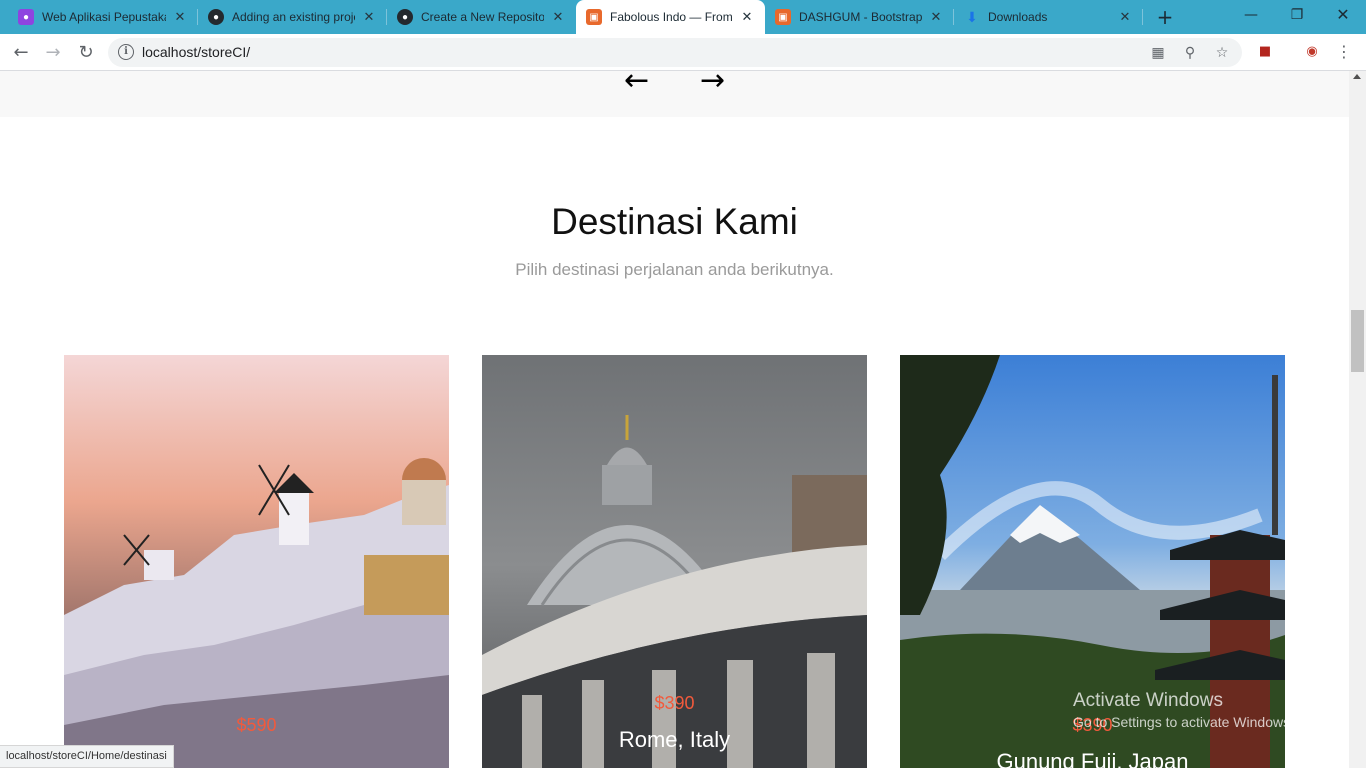  I want to click on translate-icon: ▦, so click(1158, 53).